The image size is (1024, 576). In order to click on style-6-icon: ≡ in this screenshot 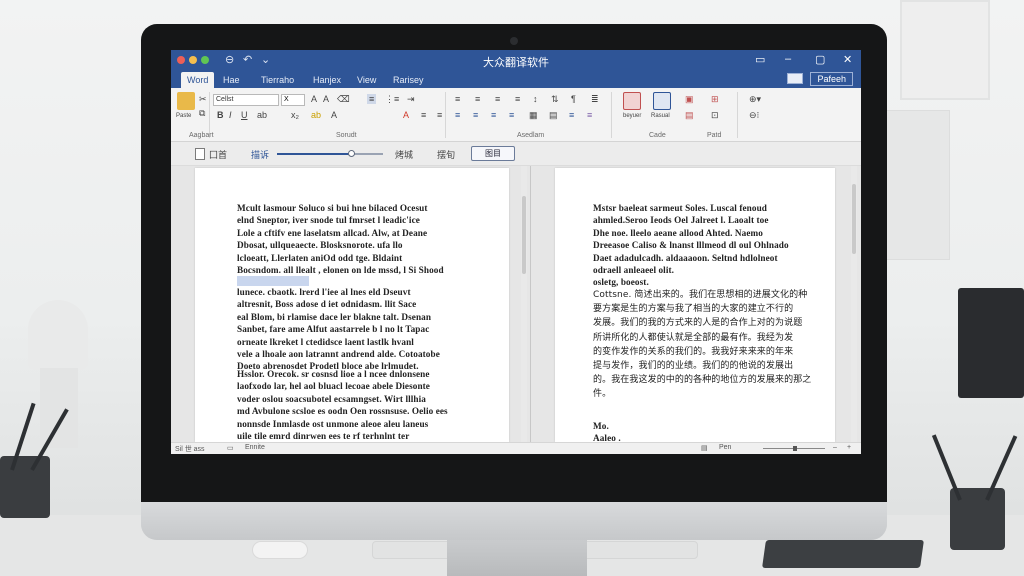, I will do `click(589, 115)`.